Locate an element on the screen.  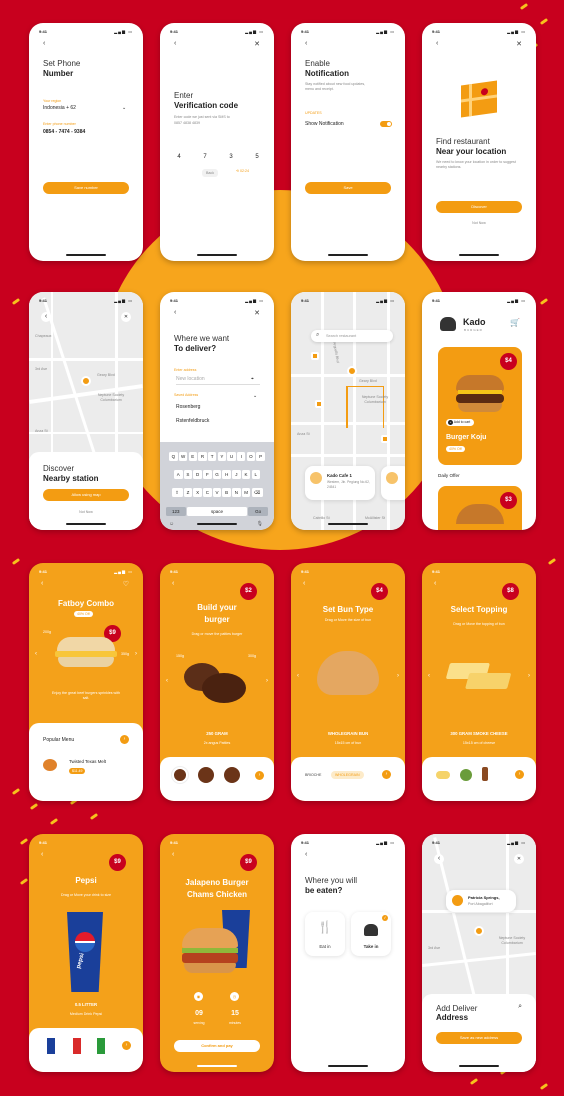
notification-toggle is located at coordinates (386, 124).